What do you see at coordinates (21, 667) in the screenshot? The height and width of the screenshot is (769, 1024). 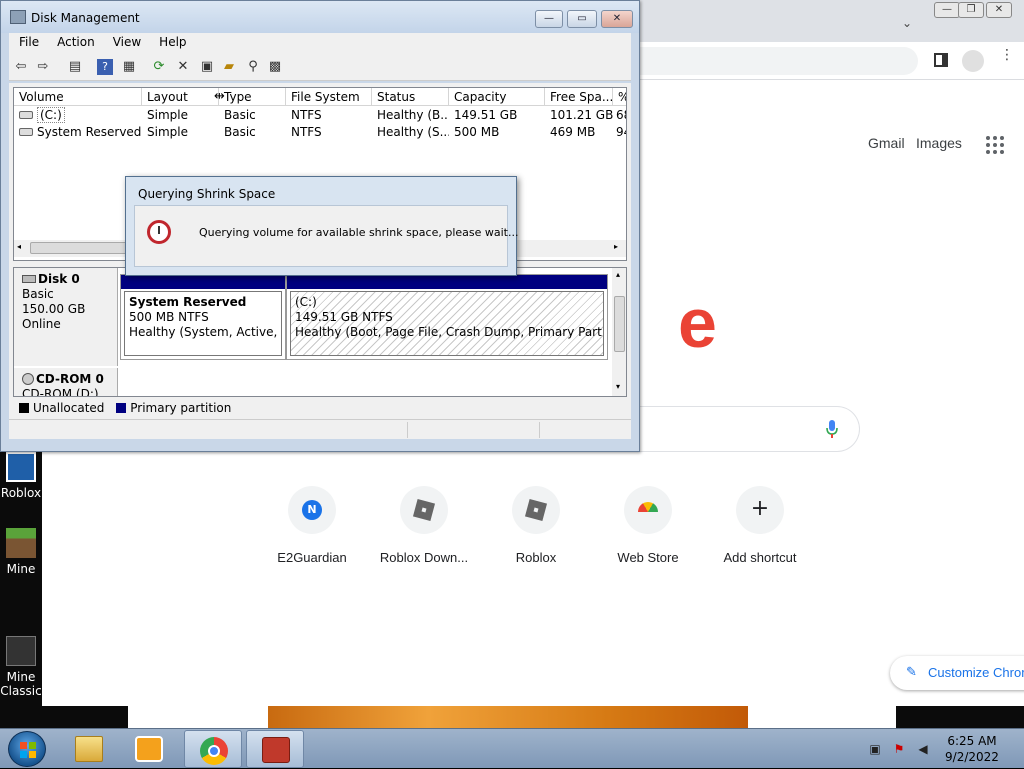 I see `desktop-icon-minecraft-classic: Mine Classic` at bounding box center [21, 667].